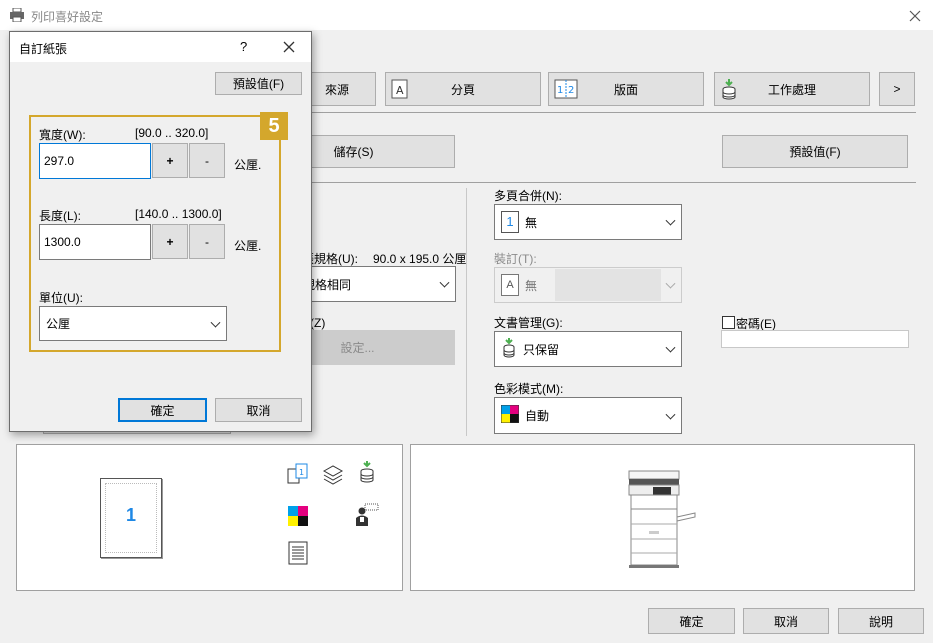  I want to click on document-filing-value: 只保留, so click(541, 349).